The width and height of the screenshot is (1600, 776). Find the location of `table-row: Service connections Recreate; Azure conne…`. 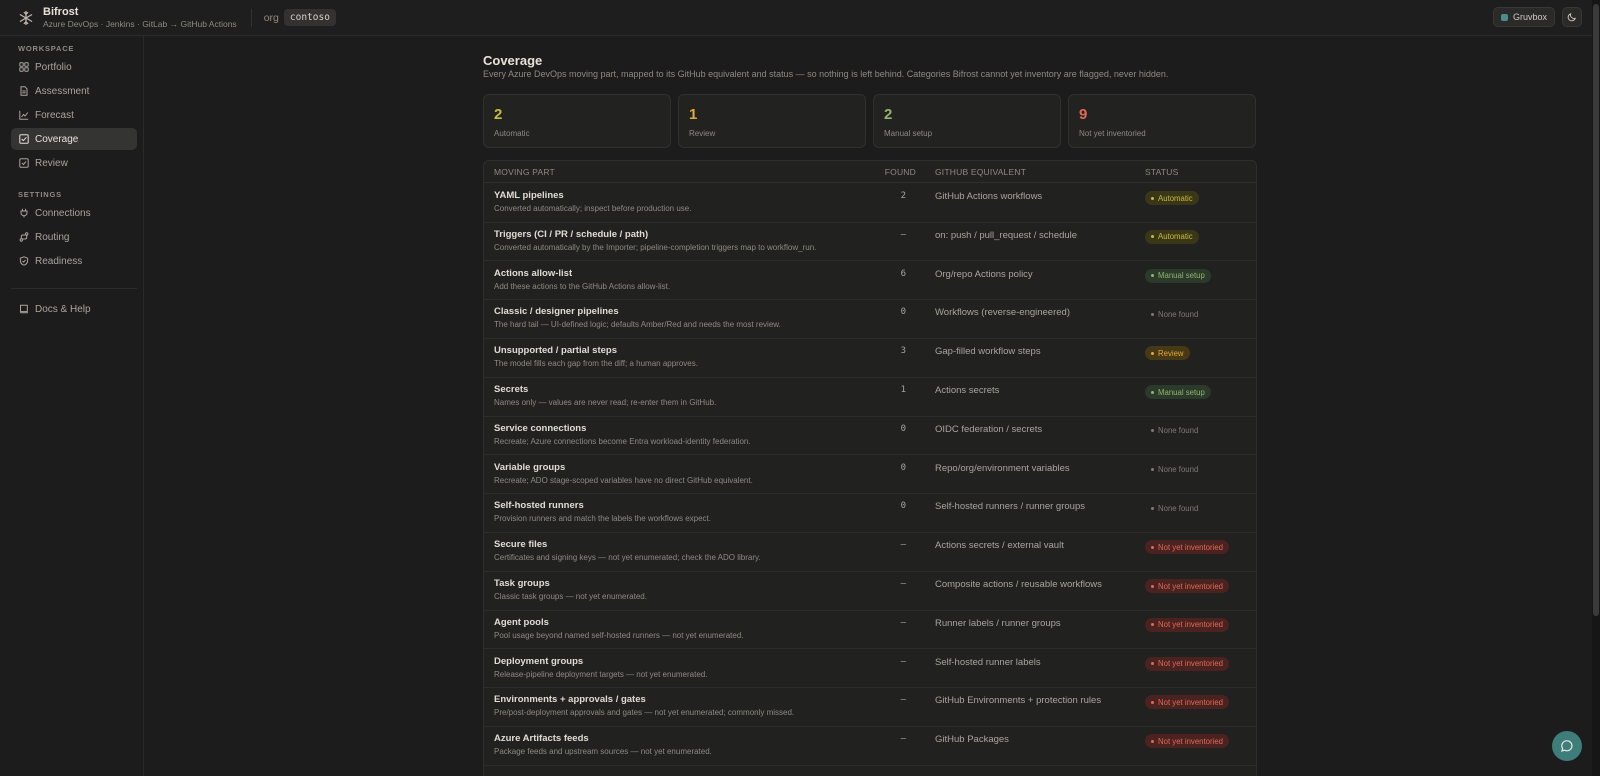

table-row: Service connections Recreate; Azure conne… is located at coordinates (870, 436).